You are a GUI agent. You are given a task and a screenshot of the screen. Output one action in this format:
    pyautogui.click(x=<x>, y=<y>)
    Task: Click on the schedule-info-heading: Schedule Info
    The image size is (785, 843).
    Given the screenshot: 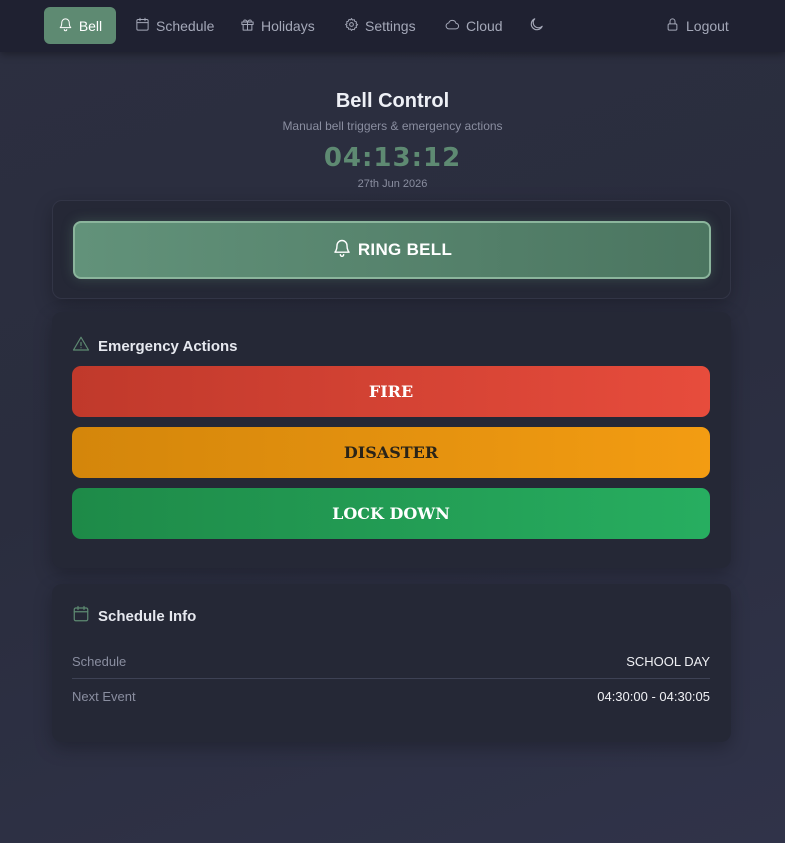 What is the action you would take?
    pyautogui.click(x=134, y=616)
    